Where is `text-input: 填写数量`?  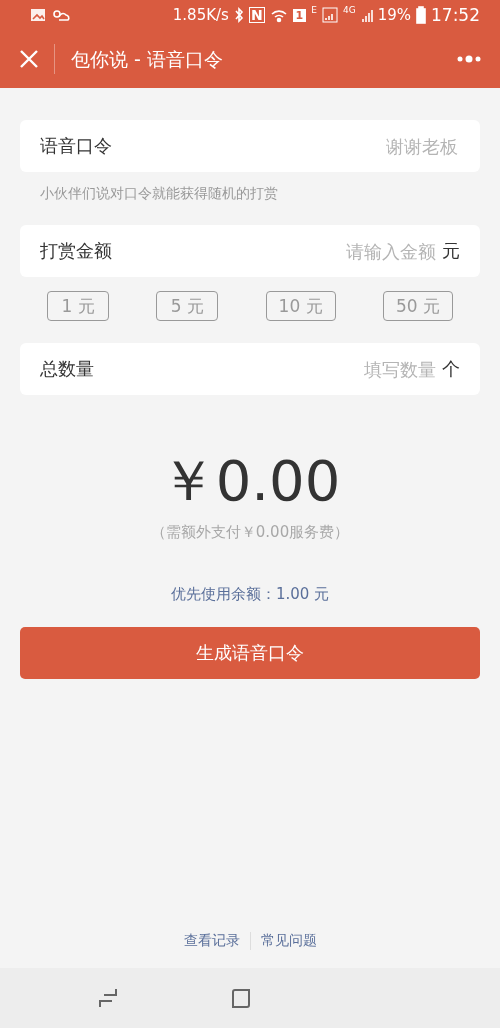
text-input: 填写数量 is located at coordinates (266, 369).